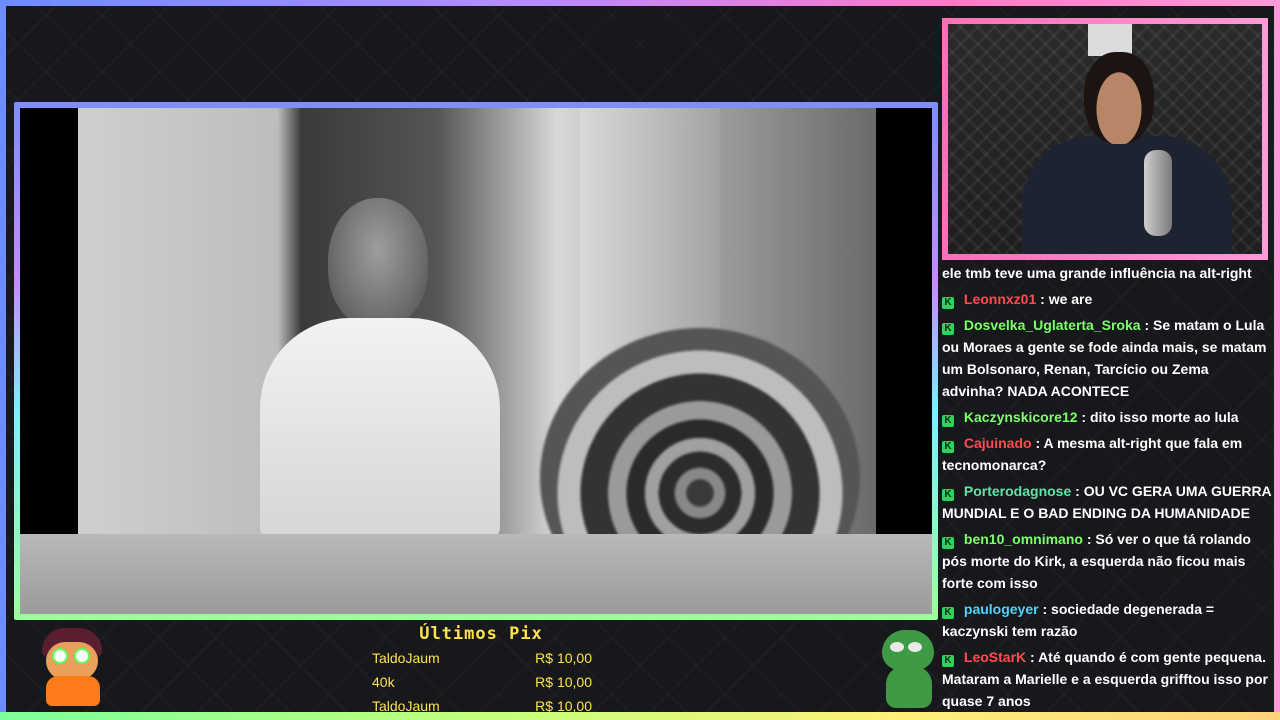 Image resolution: width=1280 pixels, height=720 pixels. What do you see at coordinates (380, 428) in the screenshot?
I see `video-person-body` at bounding box center [380, 428].